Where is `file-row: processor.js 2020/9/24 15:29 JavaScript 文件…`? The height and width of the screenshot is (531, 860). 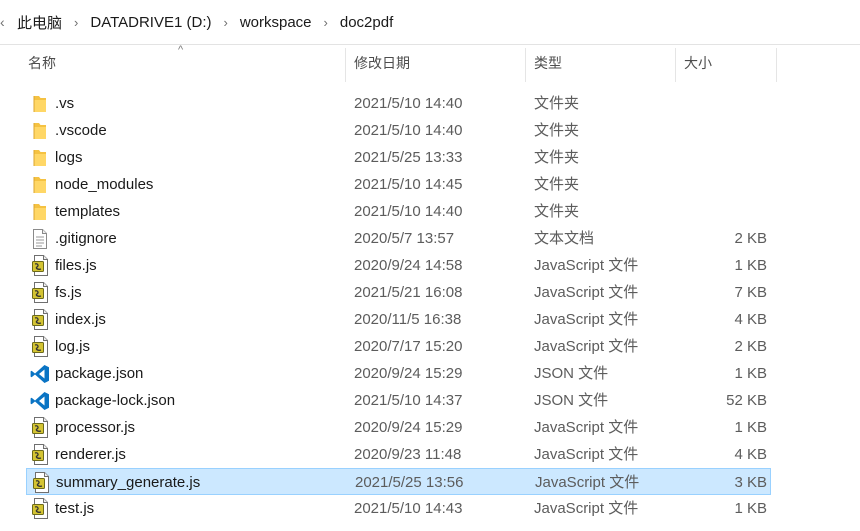
file-row: processor.js 2020/9/24 15:29 JavaScript 文件… is located at coordinates (398, 427).